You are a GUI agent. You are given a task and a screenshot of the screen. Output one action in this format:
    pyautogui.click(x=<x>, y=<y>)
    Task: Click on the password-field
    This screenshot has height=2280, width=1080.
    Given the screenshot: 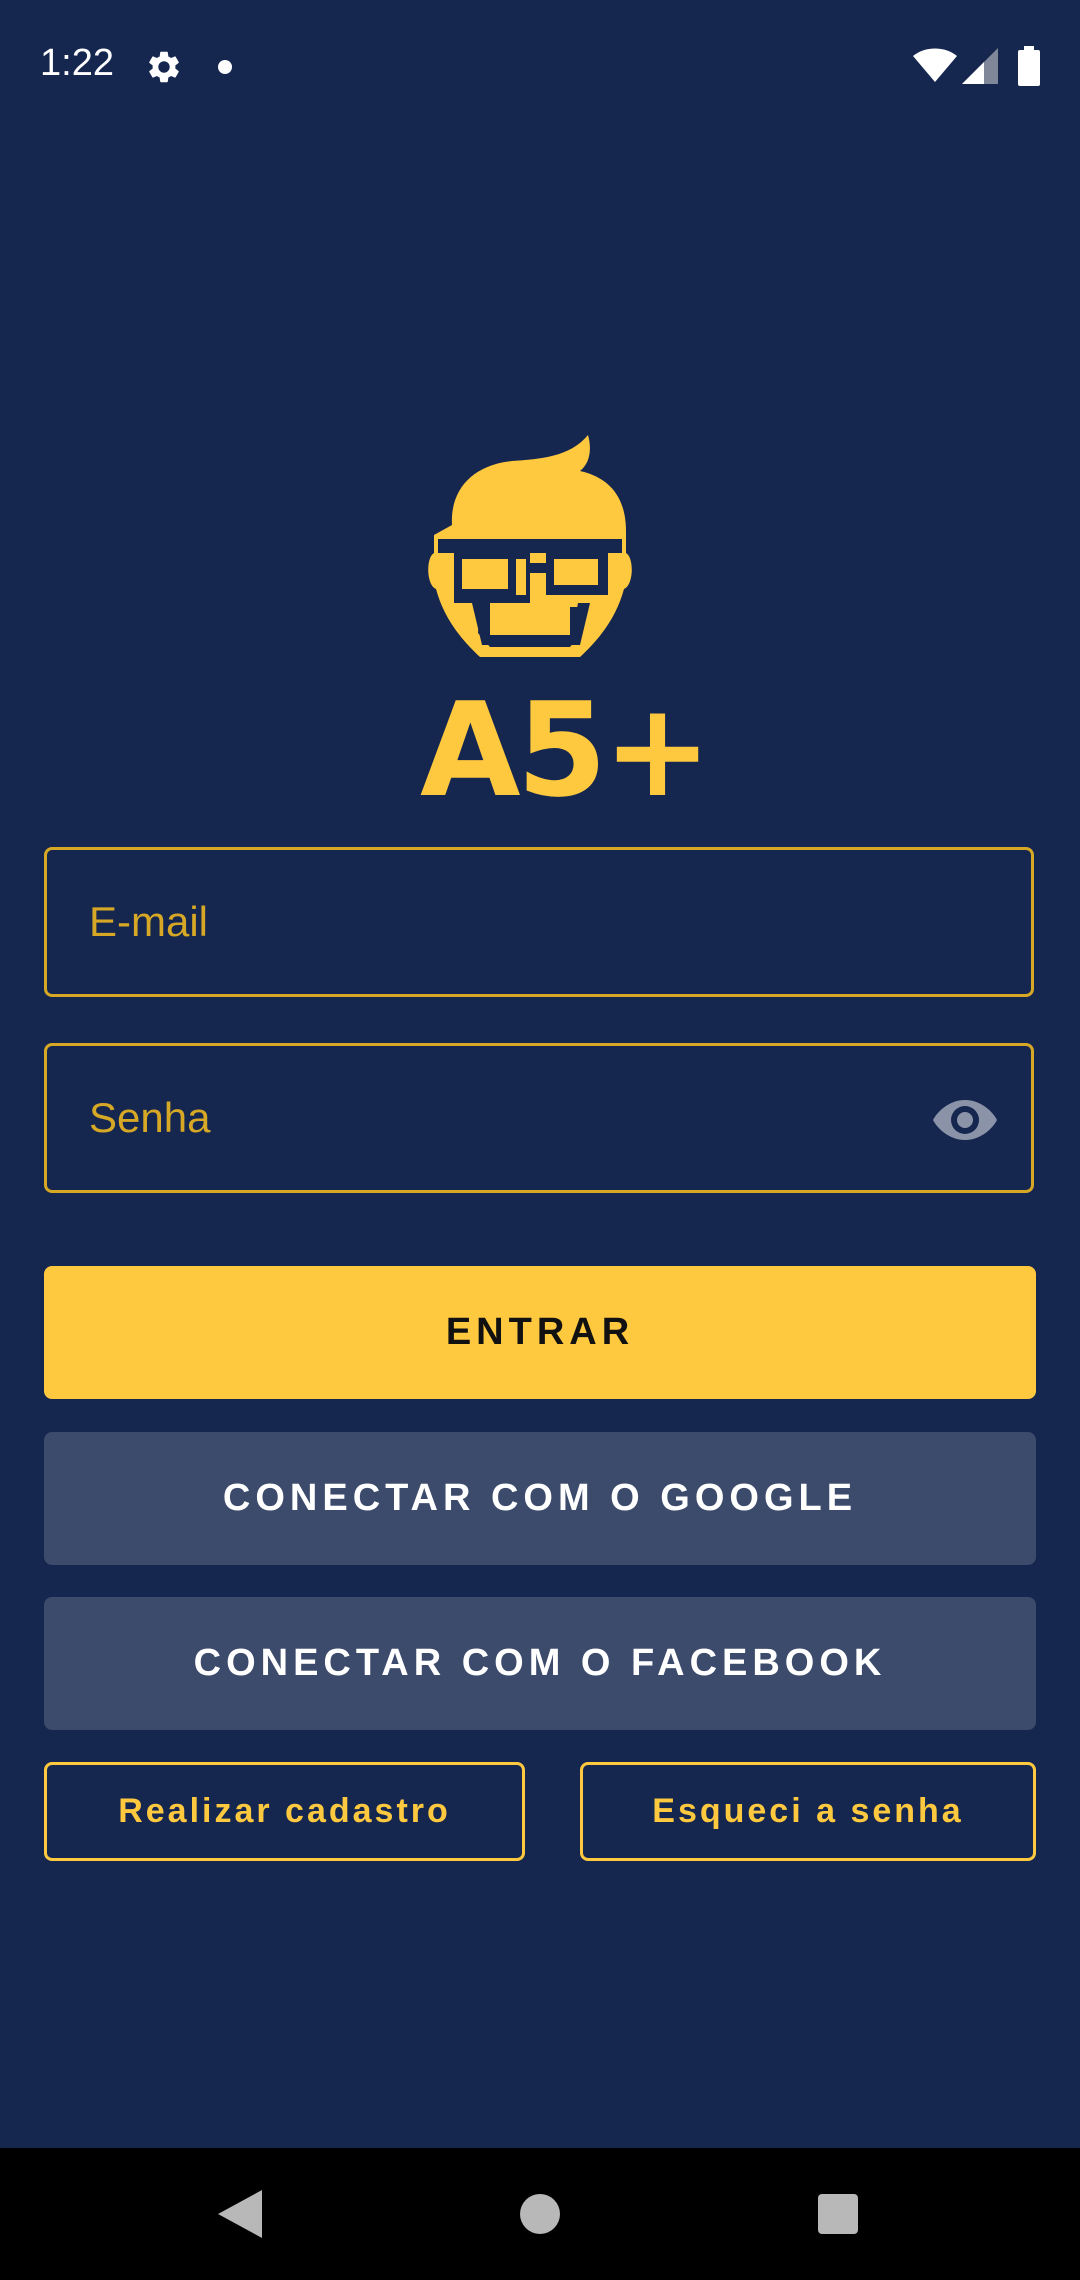 What is the action you would take?
    pyautogui.click(x=539, y=1118)
    